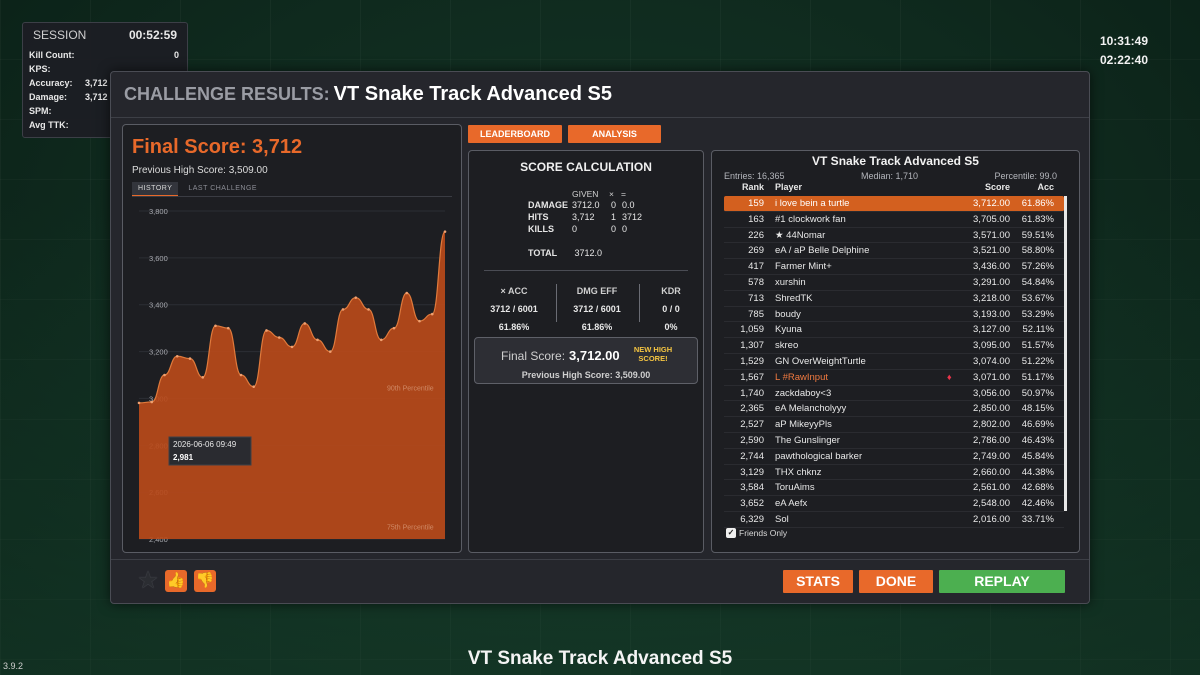  What do you see at coordinates (583, 217) in the screenshot?
I see `calc-cell: 3,712` at bounding box center [583, 217].